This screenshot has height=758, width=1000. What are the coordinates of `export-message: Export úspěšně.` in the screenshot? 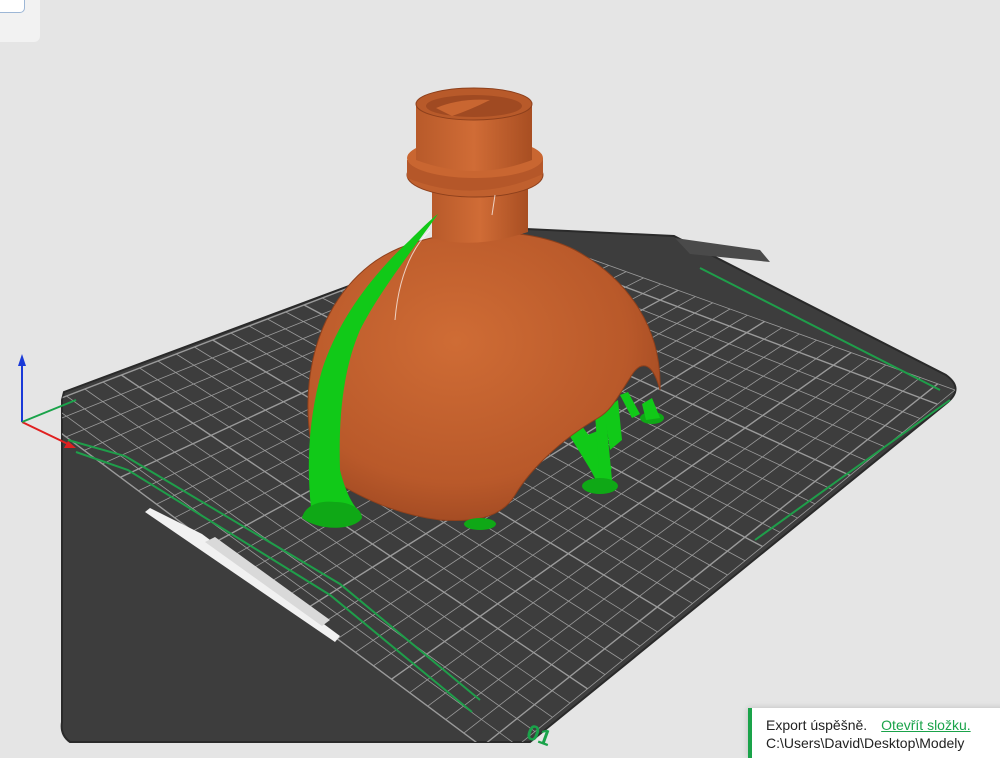 It's located at (817, 725).